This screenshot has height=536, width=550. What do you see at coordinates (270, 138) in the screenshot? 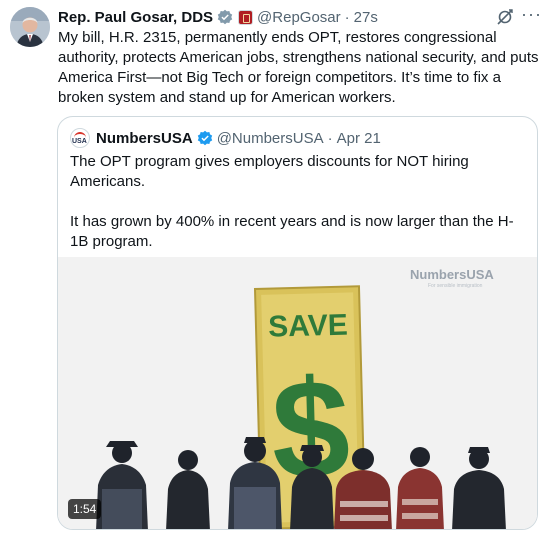
I see `quoted-author-handle: @NumbersUSA` at bounding box center [270, 138].